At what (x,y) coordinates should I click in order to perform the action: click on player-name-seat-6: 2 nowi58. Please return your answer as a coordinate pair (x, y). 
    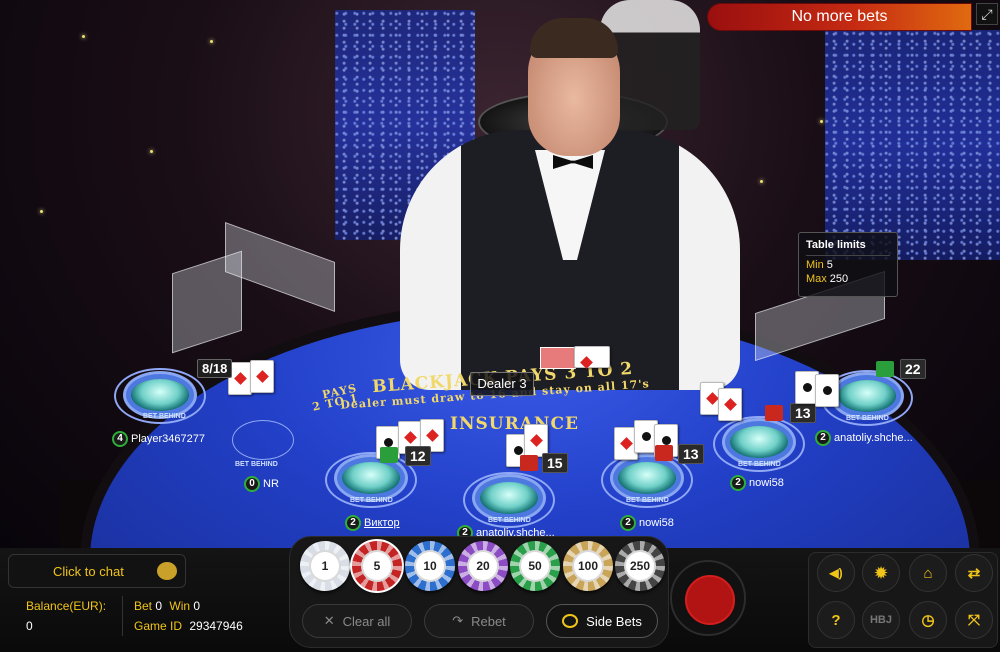
    Looking at the image, I should click on (757, 483).